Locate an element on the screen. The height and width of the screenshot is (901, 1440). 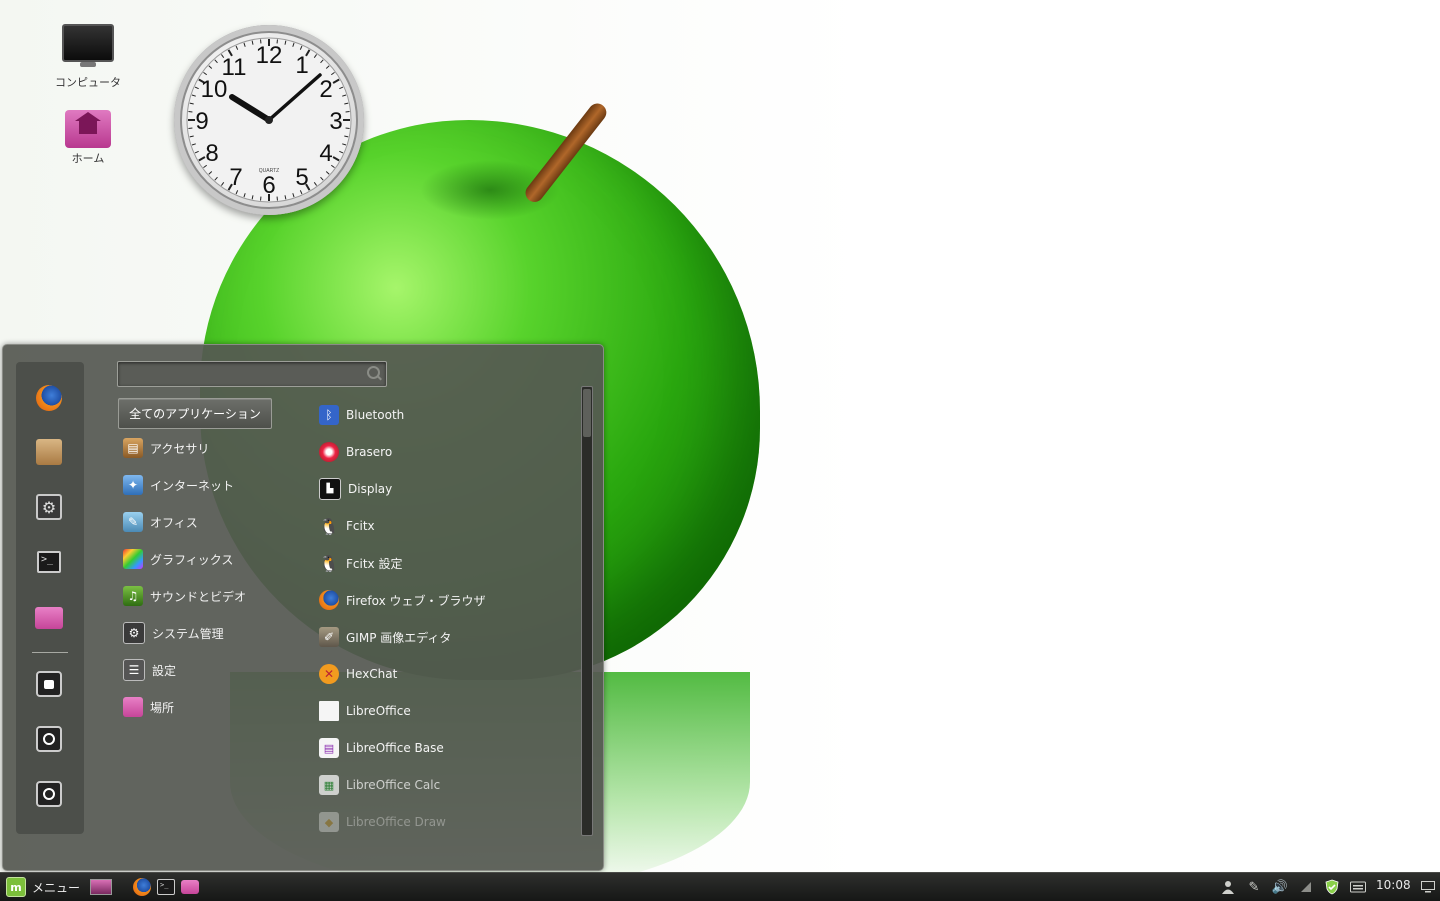
app-libreoffice-draw: ◆ LibreOffice Draw is located at coordinates (382, 822).